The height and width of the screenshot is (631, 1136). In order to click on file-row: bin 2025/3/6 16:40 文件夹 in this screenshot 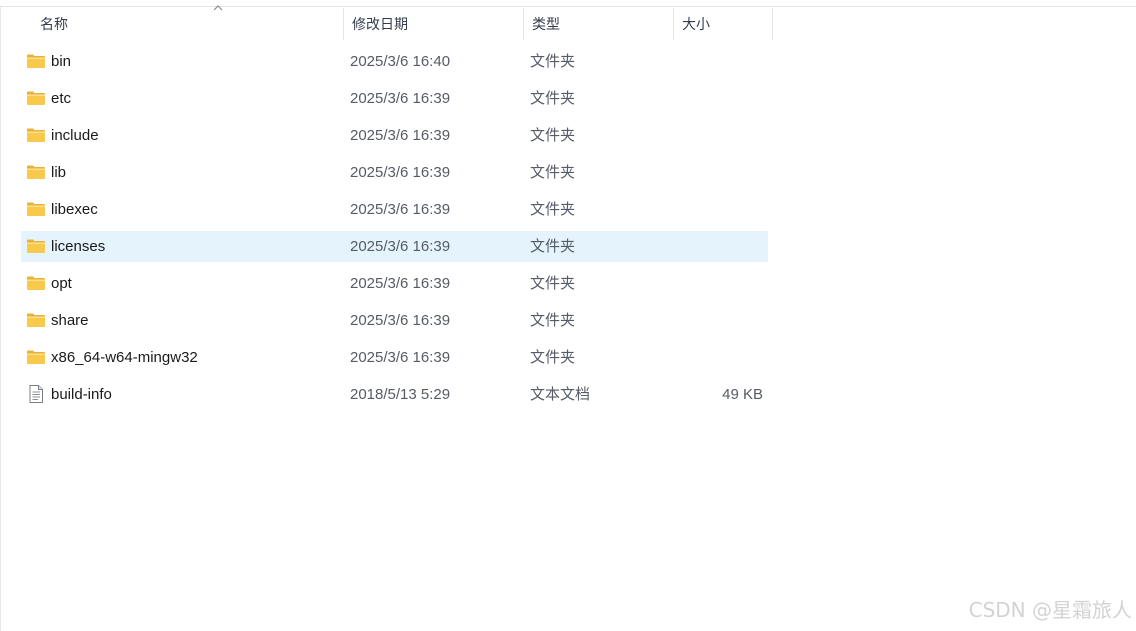, I will do `click(394, 61)`.